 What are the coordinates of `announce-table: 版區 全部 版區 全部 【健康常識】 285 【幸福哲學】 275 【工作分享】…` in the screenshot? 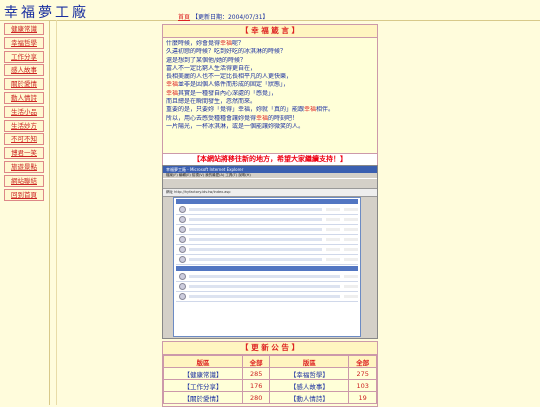 It's located at (270, 379).